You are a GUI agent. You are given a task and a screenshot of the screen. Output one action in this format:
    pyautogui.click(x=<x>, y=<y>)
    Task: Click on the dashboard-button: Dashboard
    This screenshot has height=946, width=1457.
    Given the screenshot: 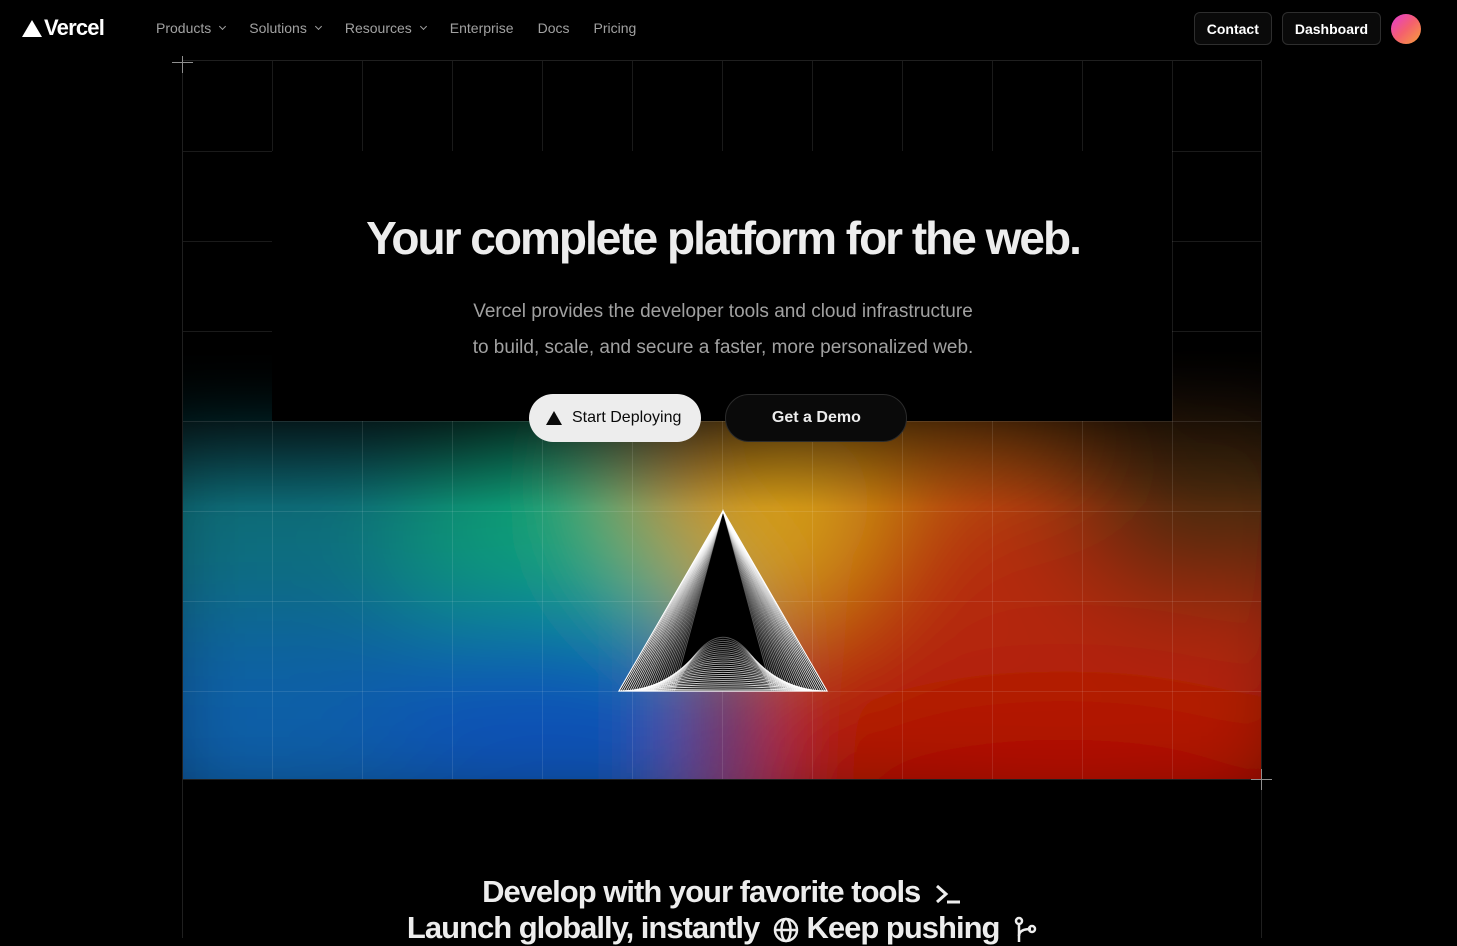 What is the action you would take?
    pyautogui.click(x=1331, y=28)
    